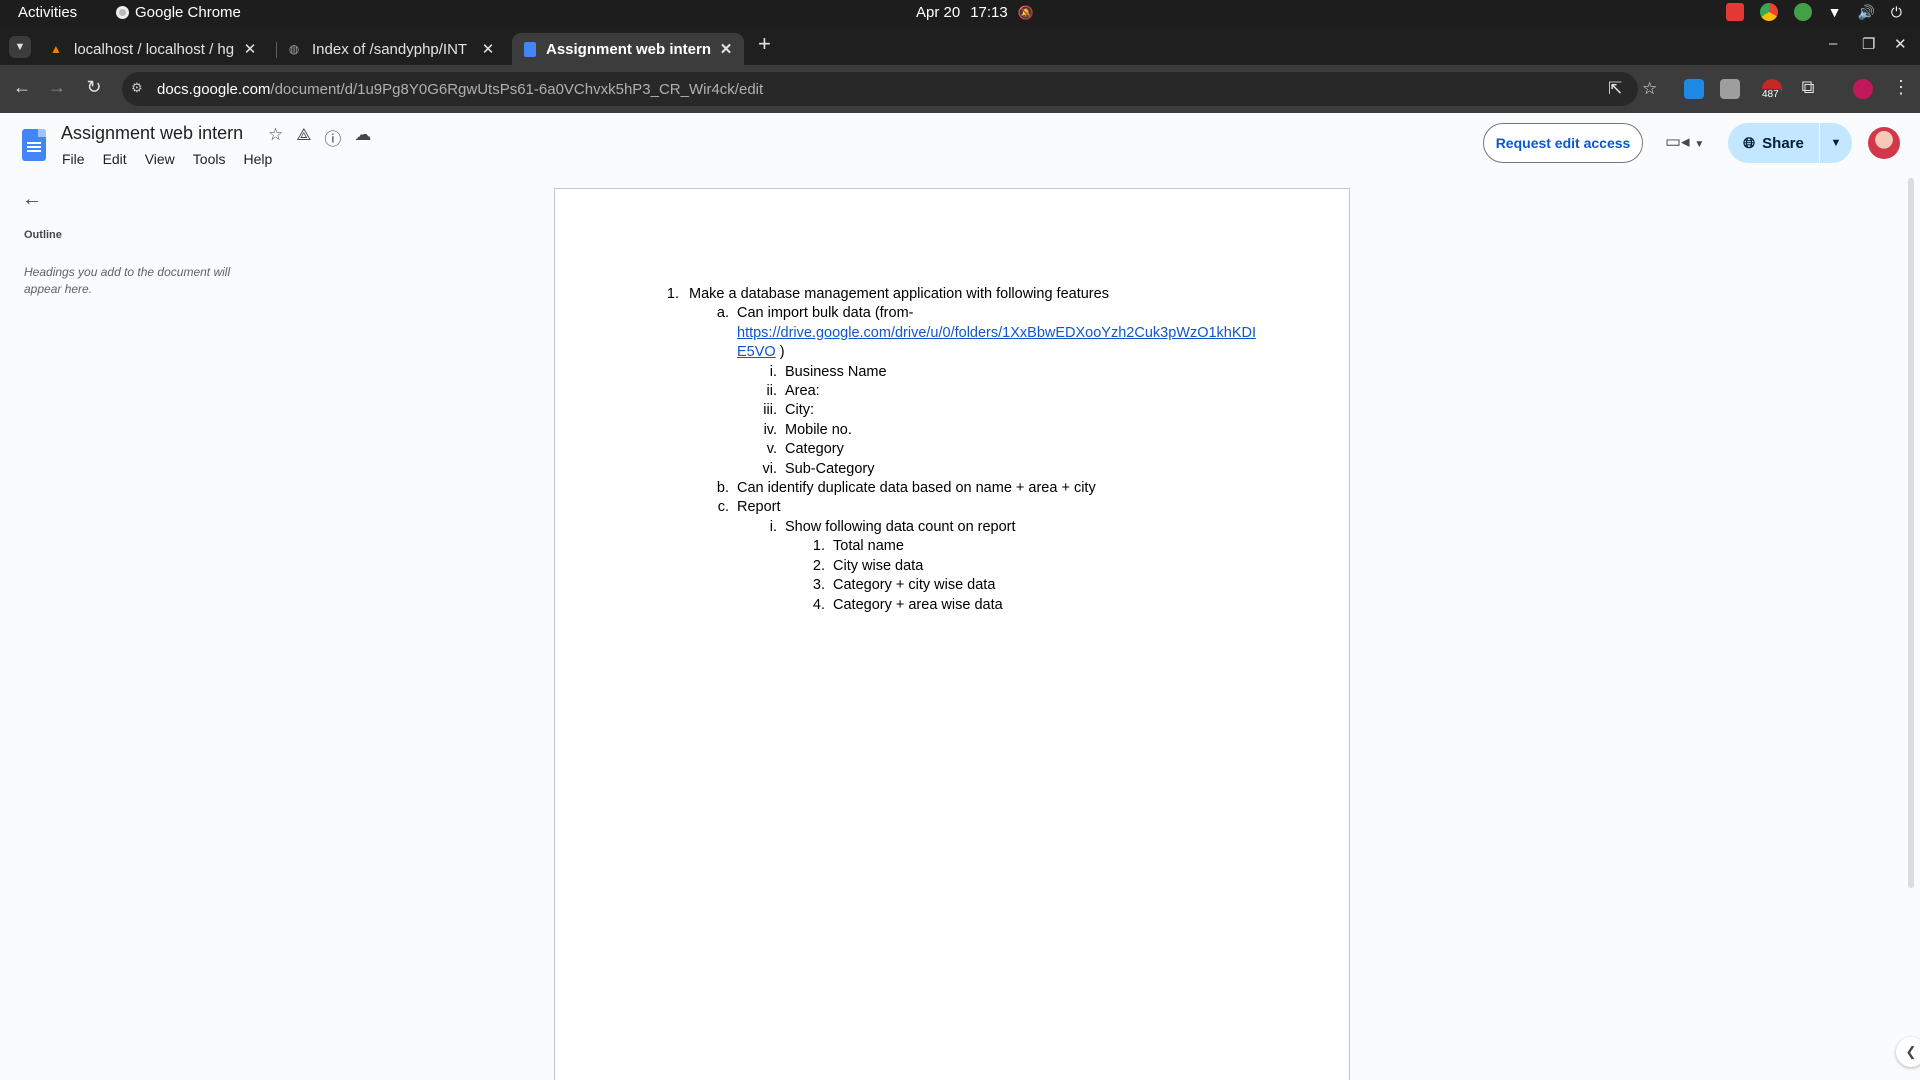 This screenshot has height=1080, width=1920. Describe the element at coordinates (965, 430) in the screenshot. I see `list-item: iv. Mobile no.` at that location.